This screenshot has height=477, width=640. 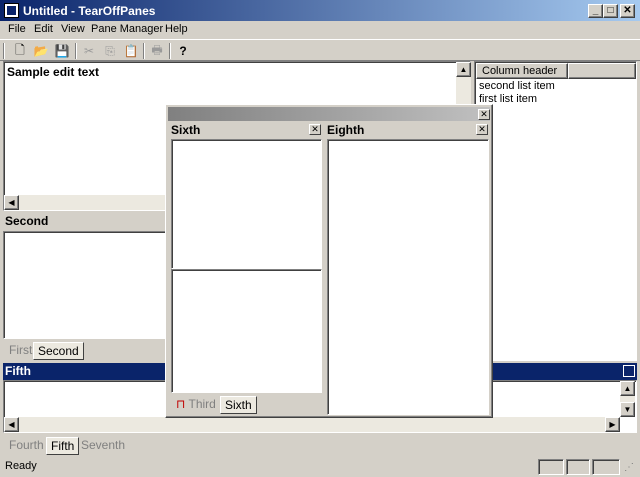 What do you see at coordinates (85, 221) in the screenshot?
I see `second-pane-header: Second` at bounding box center [85, 221].